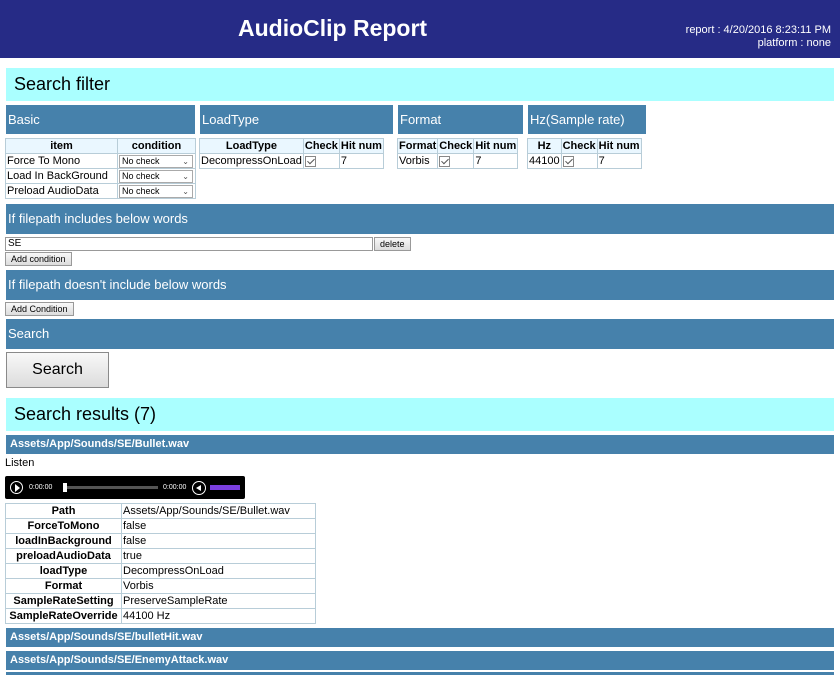 The image size is (840, 675). What do you see at coordinates (496, 161) in the screenshot?
I see `format-hit-num: 7` at bounding box center [496, 161].